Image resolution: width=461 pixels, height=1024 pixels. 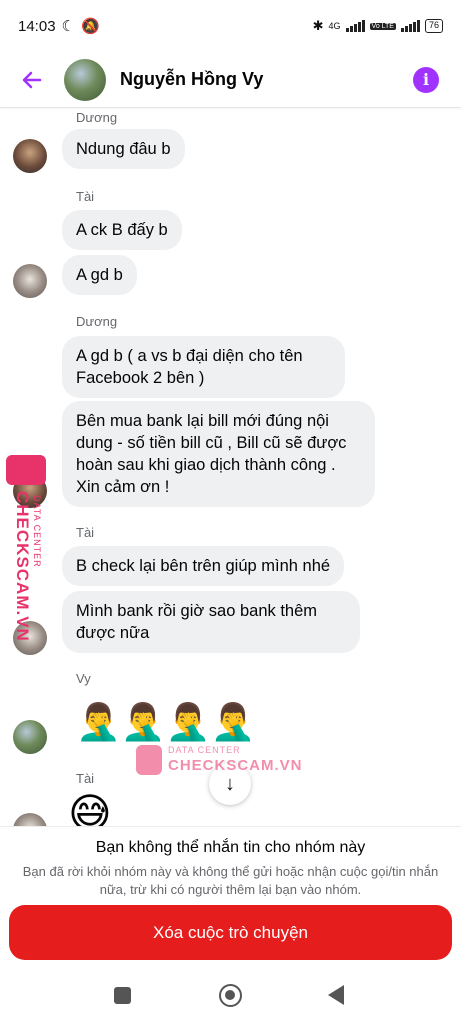 I want to click on bluetooth-icon: ✱, so click(x=318, y=25).